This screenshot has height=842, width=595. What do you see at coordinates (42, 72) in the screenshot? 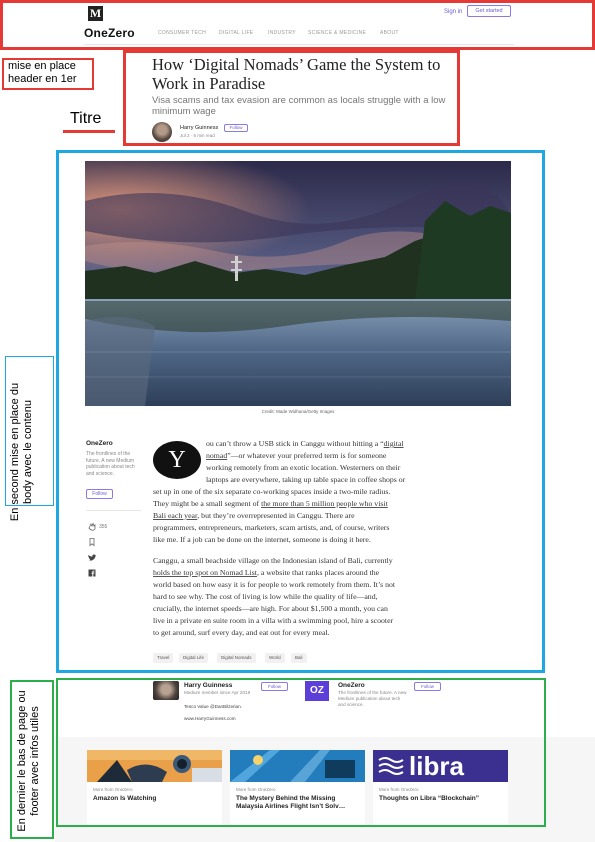
I see `header-note: mise en place header en 1er` at bounding box center [42, 72].